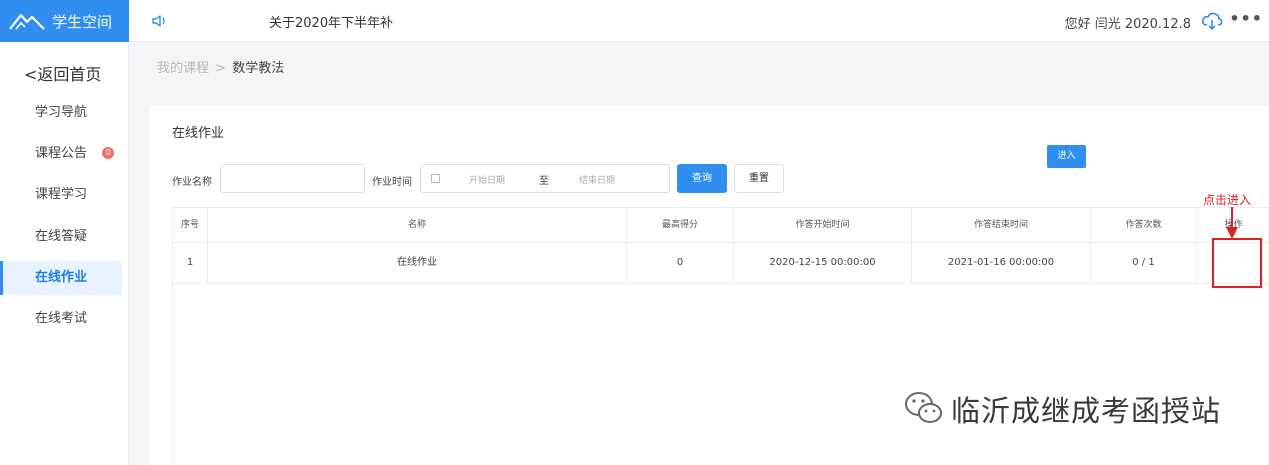 The image size is (1269, 465). Describe the element at coordinates (1066, 156) in the screenshot. I see `enter-homework-button: 进入` at that location.